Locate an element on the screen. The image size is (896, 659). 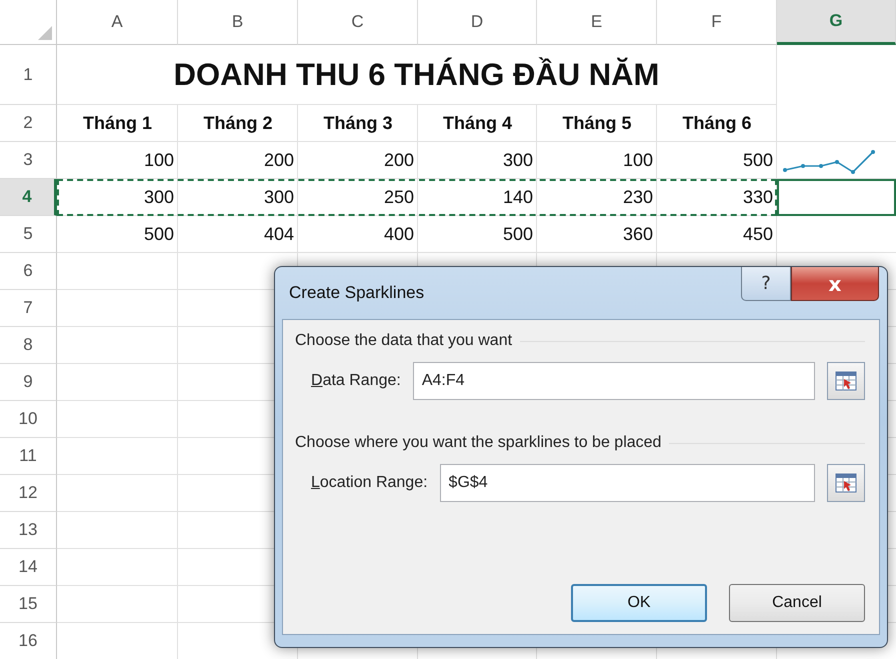
group-heading: Choose where you want the sparklines to be placed is located at coordinates (478, 443).